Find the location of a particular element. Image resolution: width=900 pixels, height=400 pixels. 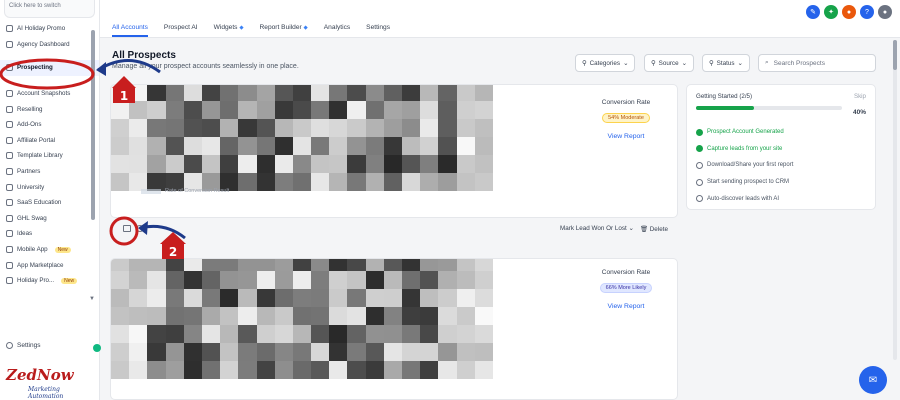

checklist-step: Auto-discover leads with AI is located at coordinates (781, 198).